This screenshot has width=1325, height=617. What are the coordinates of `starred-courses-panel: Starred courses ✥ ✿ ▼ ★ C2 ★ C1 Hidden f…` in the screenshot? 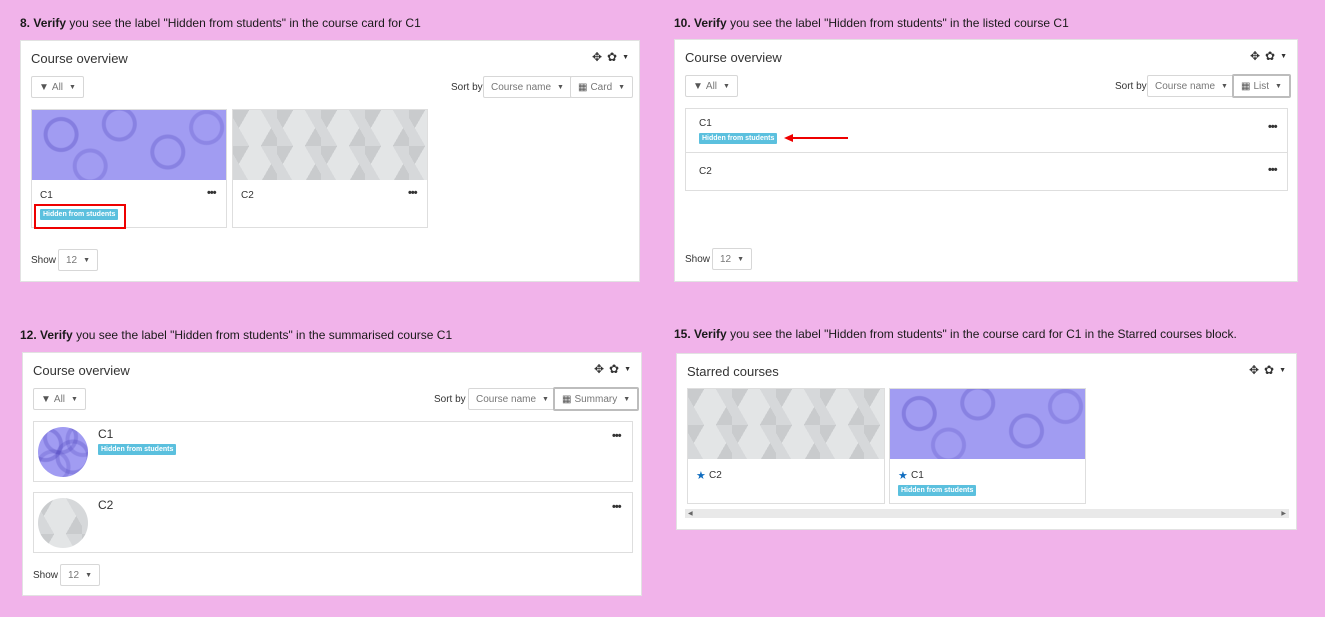 It's located at (986, 441).